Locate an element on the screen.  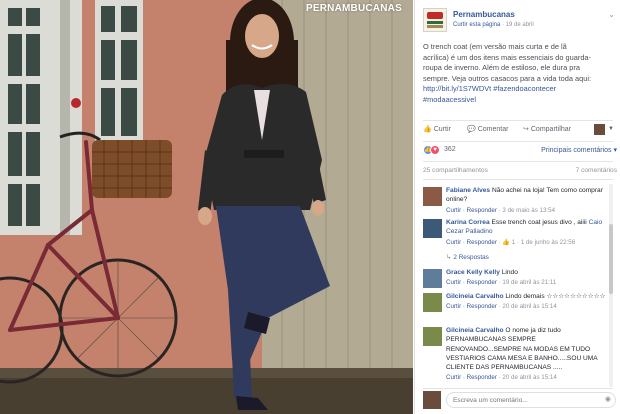
comment-button: 💬 Comentar is located at coordinates (487, 129).